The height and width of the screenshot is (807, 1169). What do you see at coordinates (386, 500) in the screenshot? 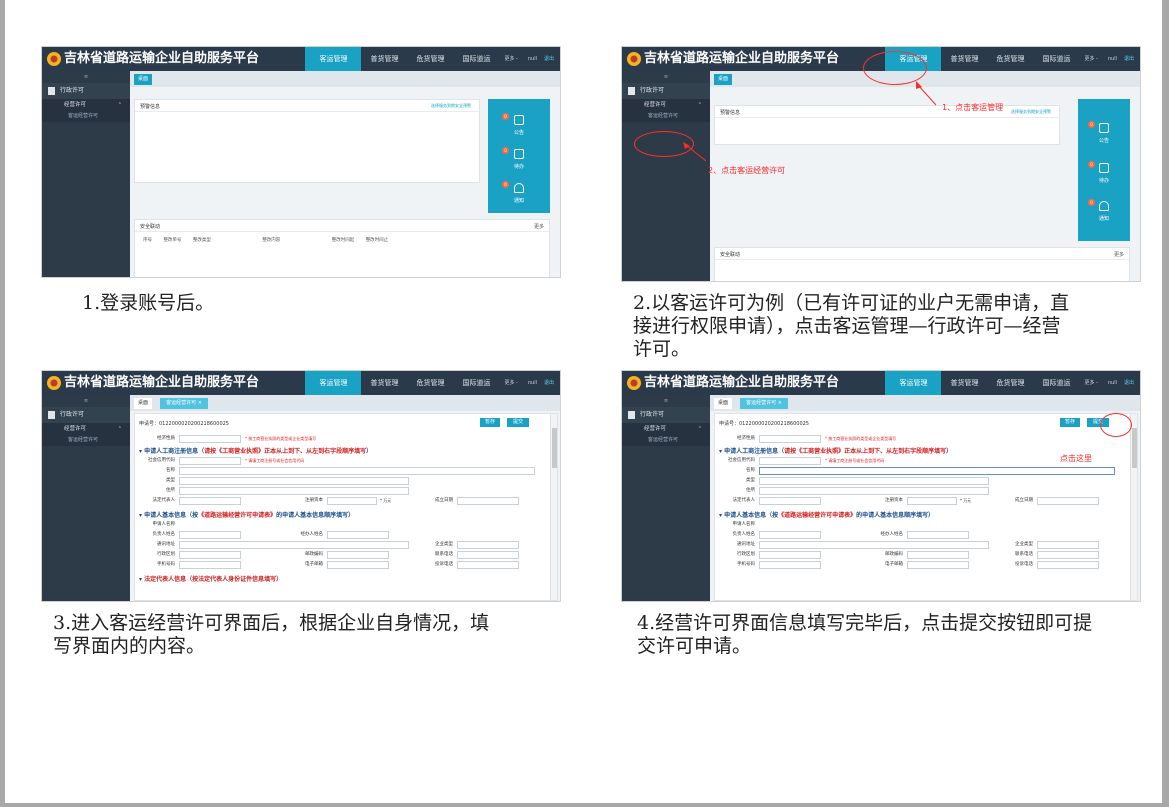
I see `capital-unit: * 万元` at bounding box center [386, 500].